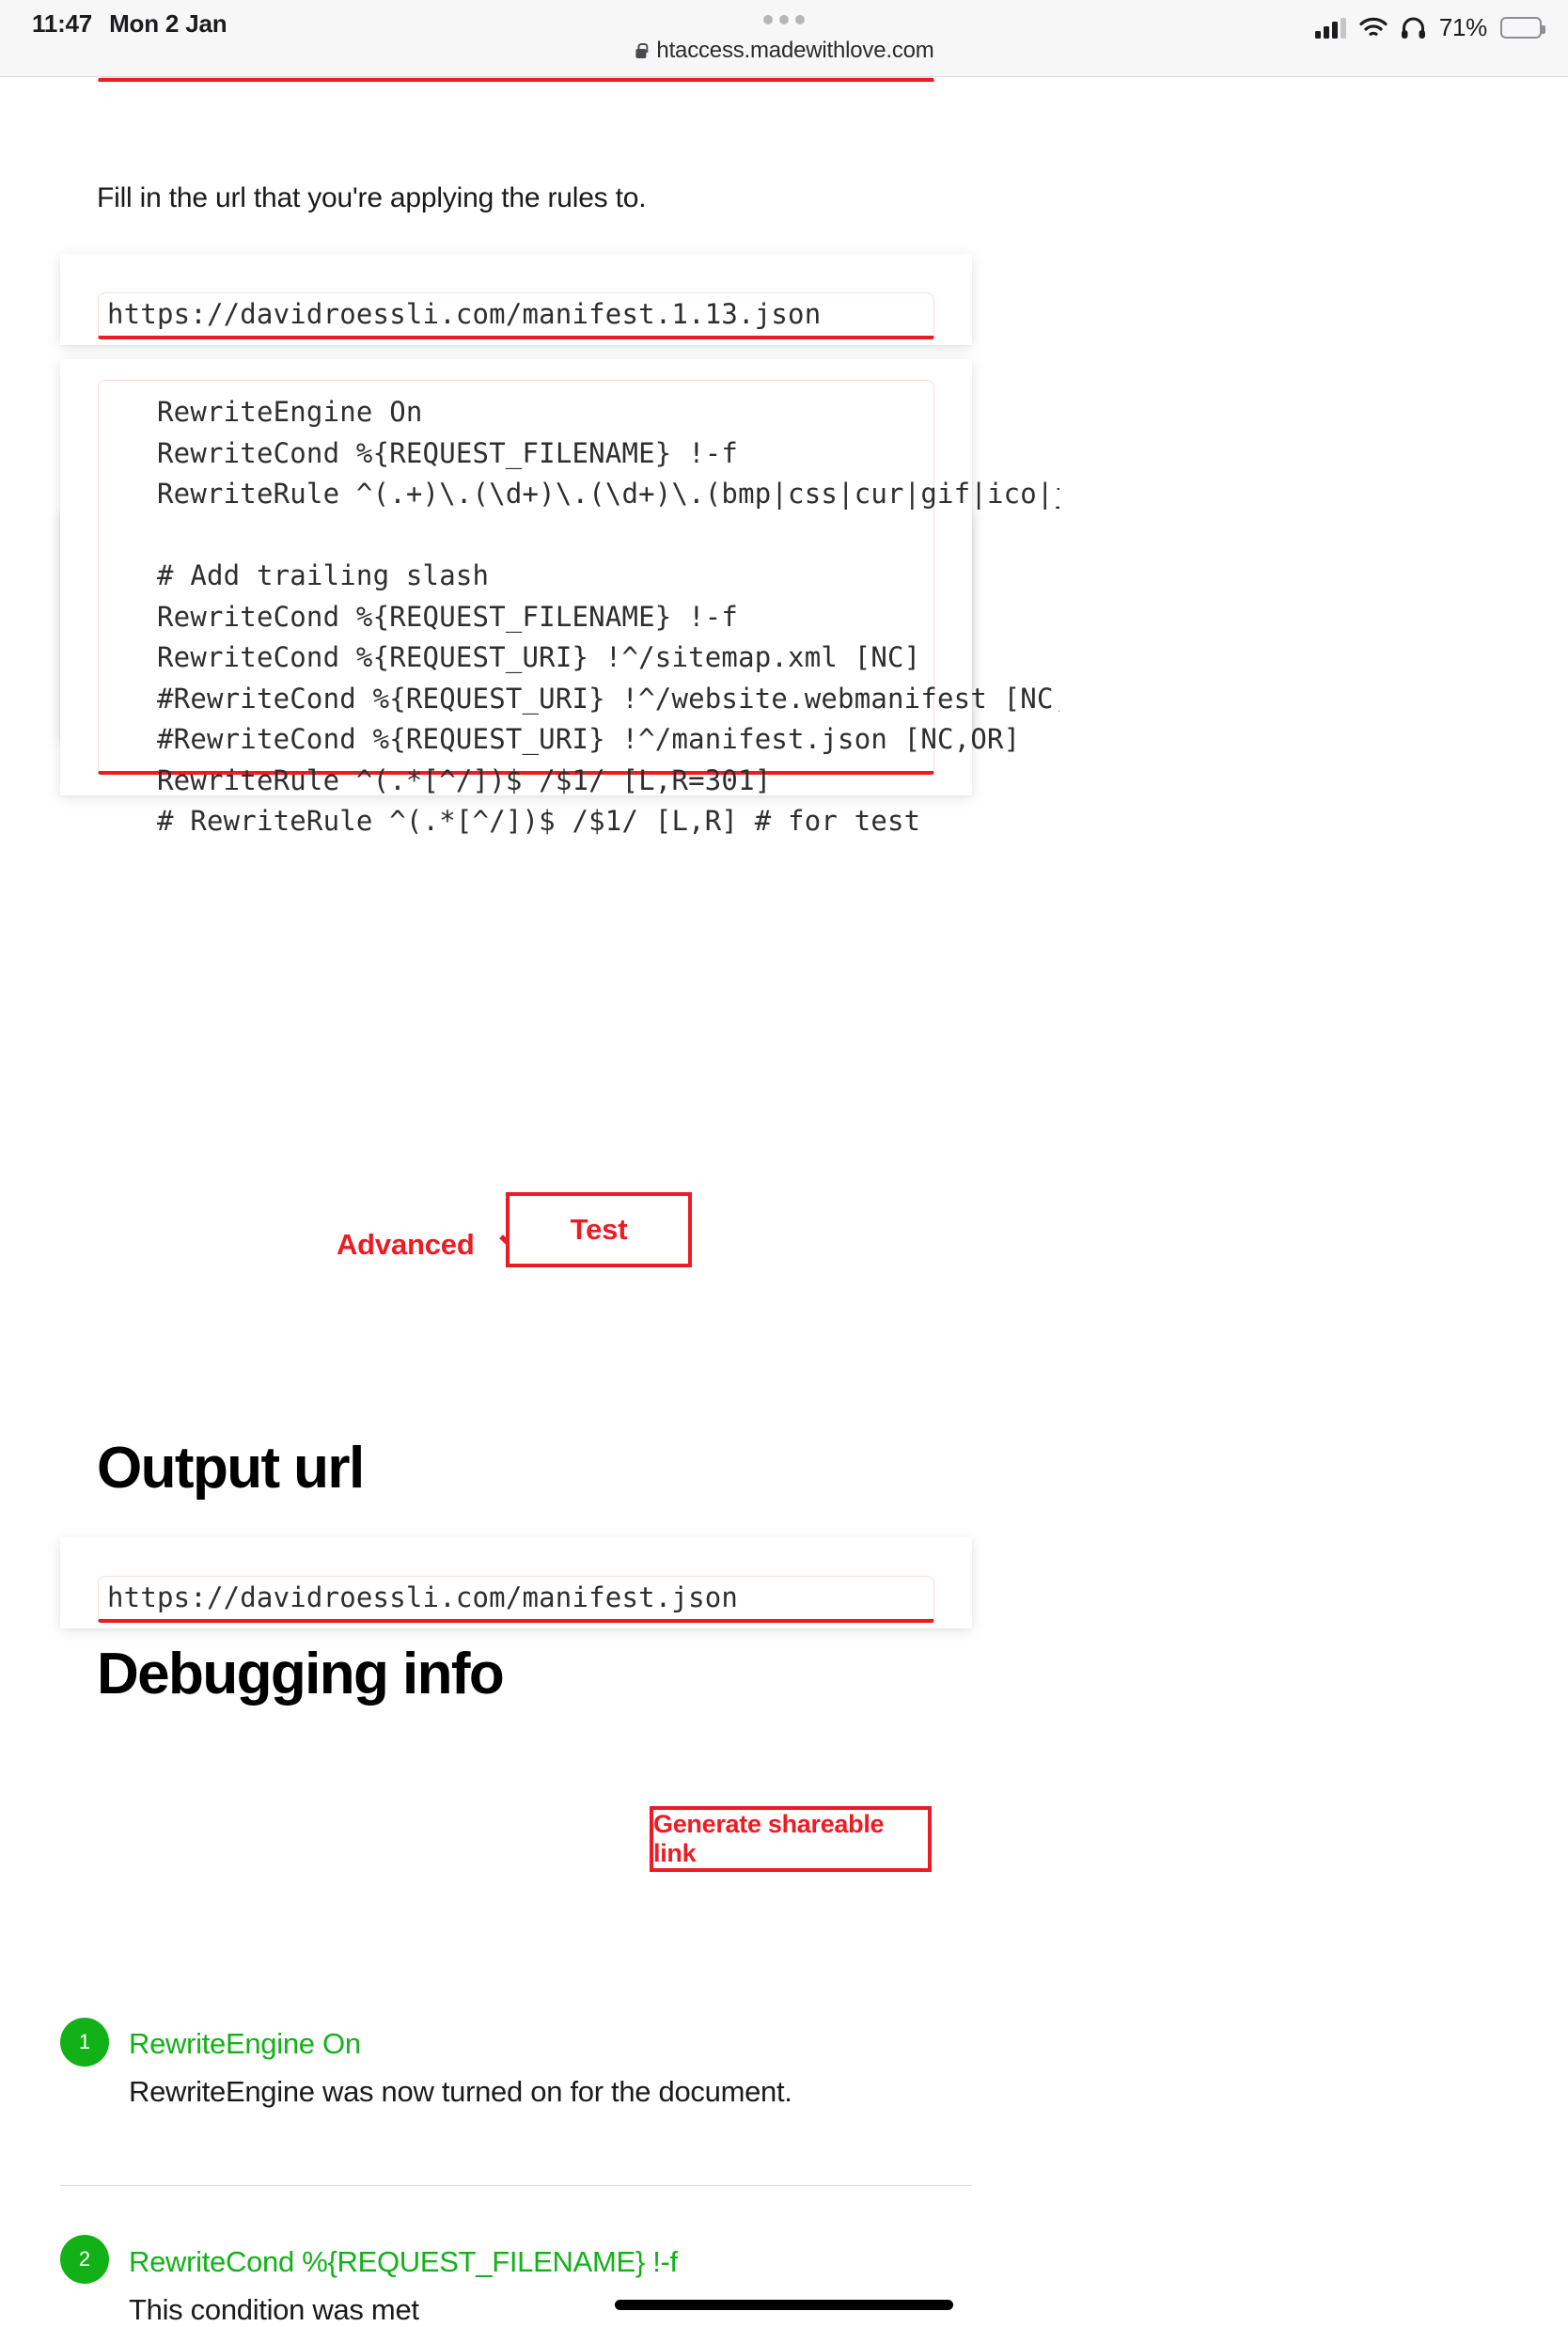 This screenshot has height=2327, width=1568. What do you see at coordinates (274, 2309) in the screenshot?
I see `debug-entry-description: This condition was met` at bounding box center [274, 2309].